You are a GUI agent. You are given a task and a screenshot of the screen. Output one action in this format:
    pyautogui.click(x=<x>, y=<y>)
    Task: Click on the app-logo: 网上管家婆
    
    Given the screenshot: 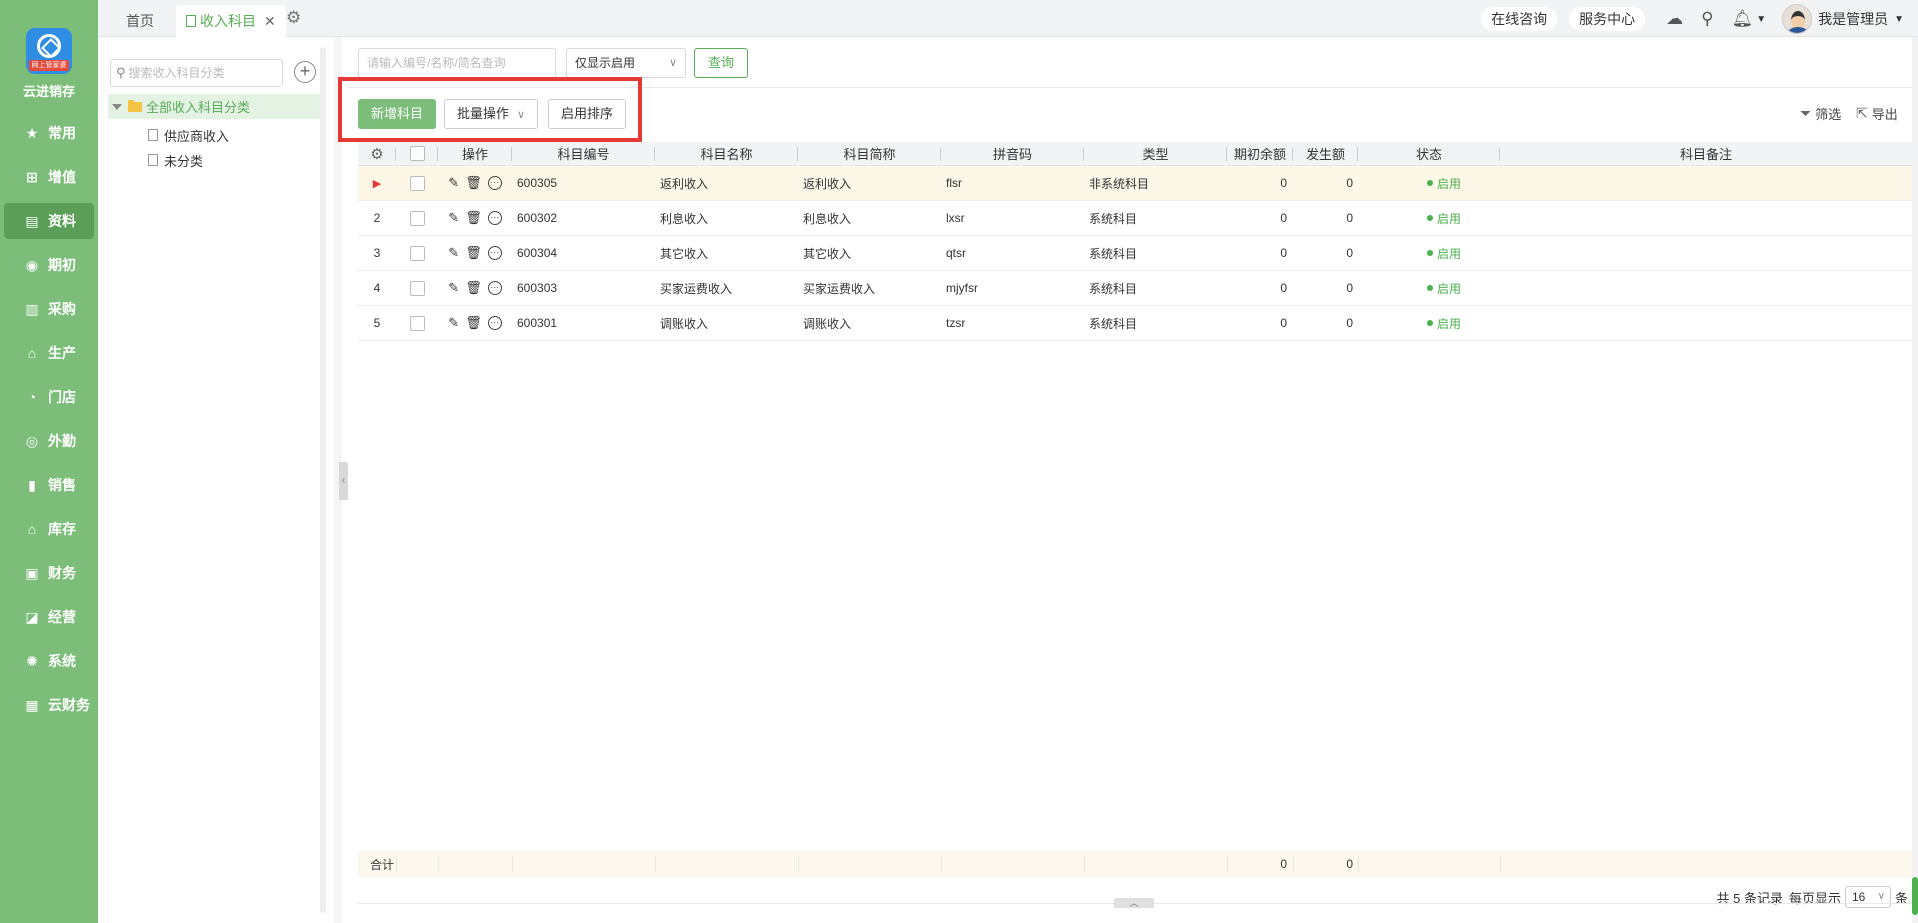 What is the action you would take?
    pyautogui.click(x=49, y=51)
    